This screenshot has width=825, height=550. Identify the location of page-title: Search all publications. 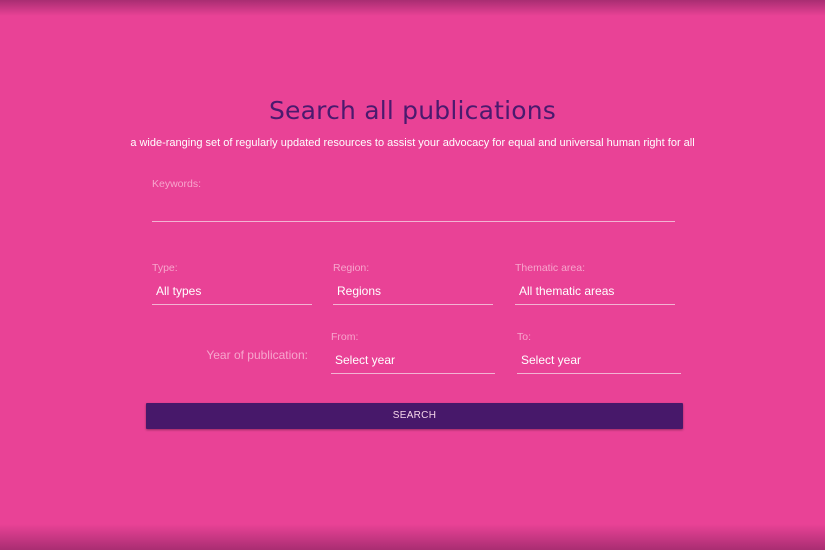
(412, 110).